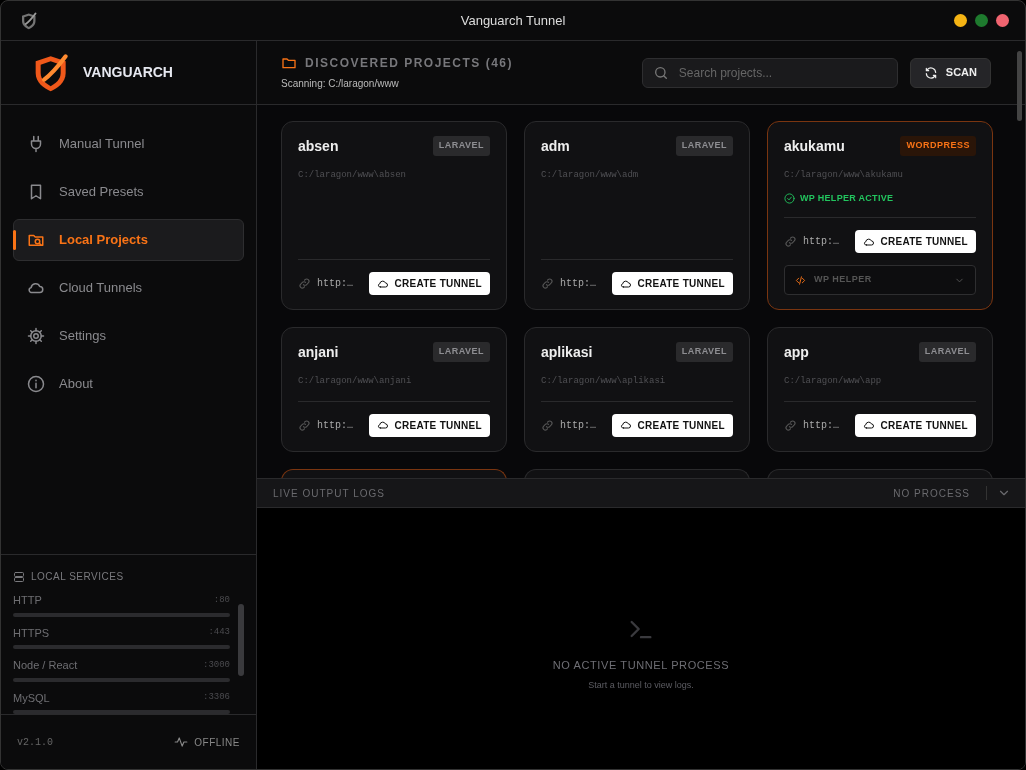 The height and width of the screenshot is (770, 1026). I want to click on service-port: :443, so click(219, 632).